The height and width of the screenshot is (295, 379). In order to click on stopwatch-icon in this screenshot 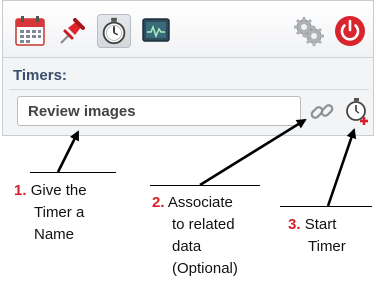, I will do `click(114, 31)`.